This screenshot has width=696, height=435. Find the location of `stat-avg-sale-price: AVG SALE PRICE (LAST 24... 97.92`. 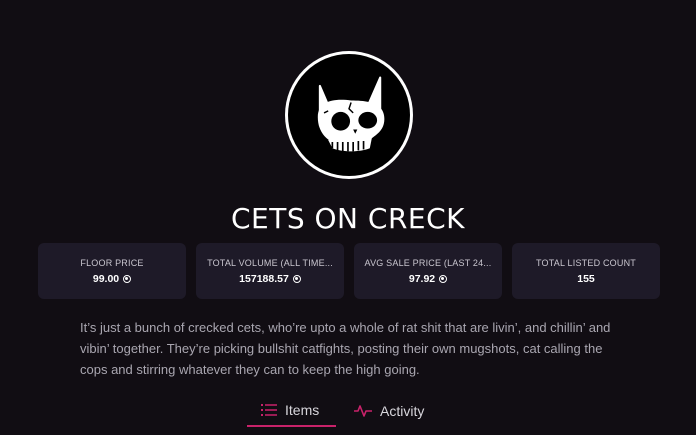

stat-avg-sale-price: AVG SALE PRICE (LAST 24... 97.92 is located at coordinates (428, 271).